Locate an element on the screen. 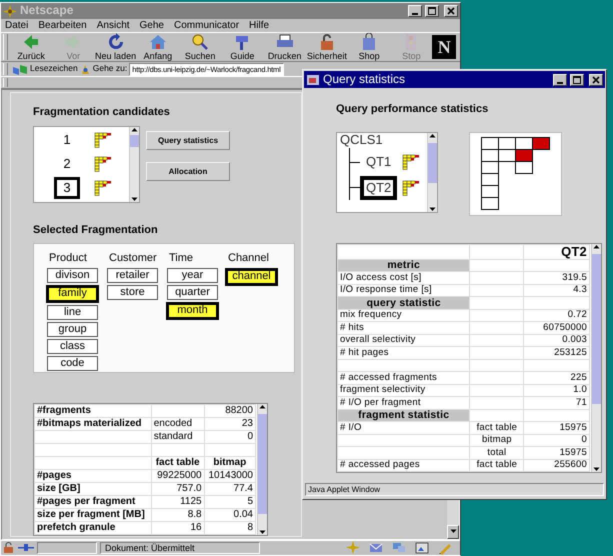 This screenshot has height=556, width=613. column-header: bitmap is located at coordinates (230, 463).